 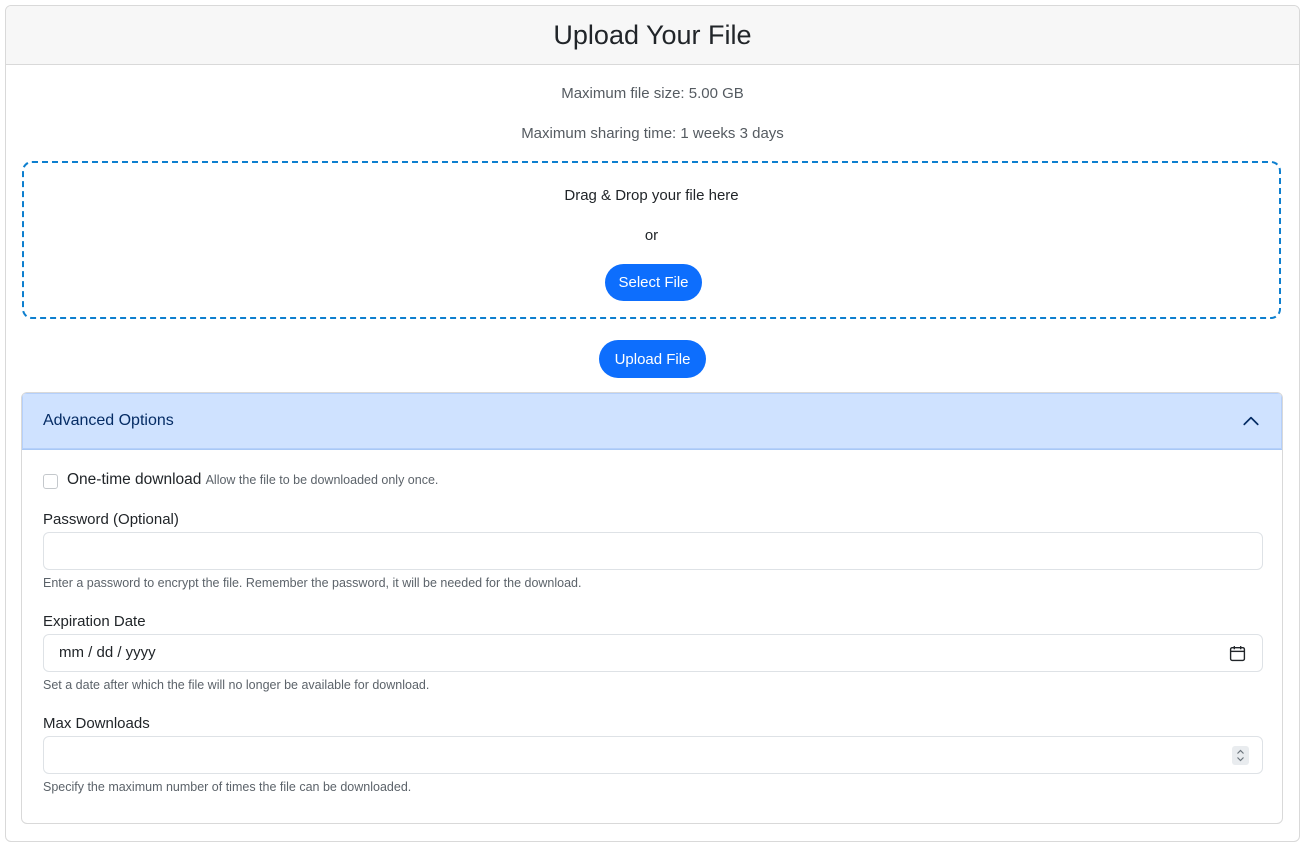 What do you see at coordinates (107, 652) in the screenshot?
I see `date-placeholder: mm / dd / yyyy` at bounding box center [107, 652].